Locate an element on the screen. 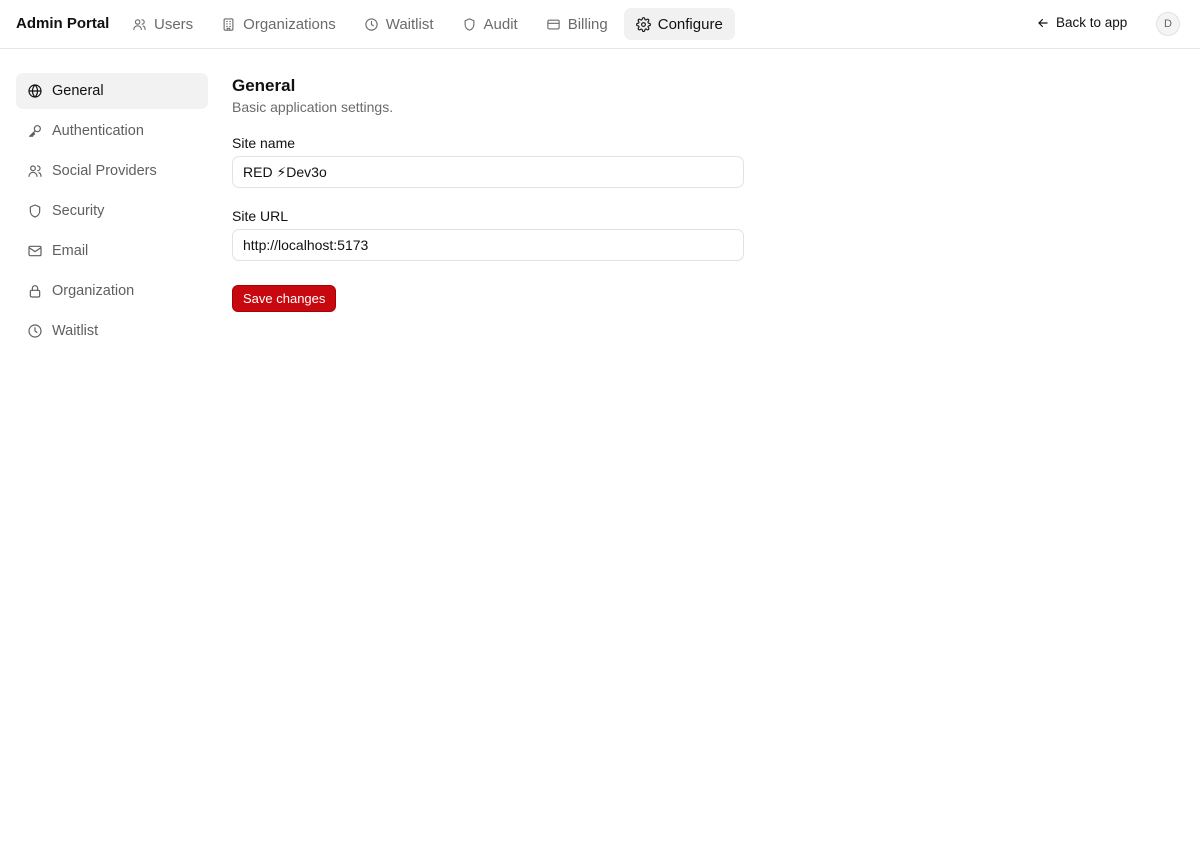 Image resolution: width=1200 pixels, height=863 pixels. avatar: D is located at coordinates (1168, 24).